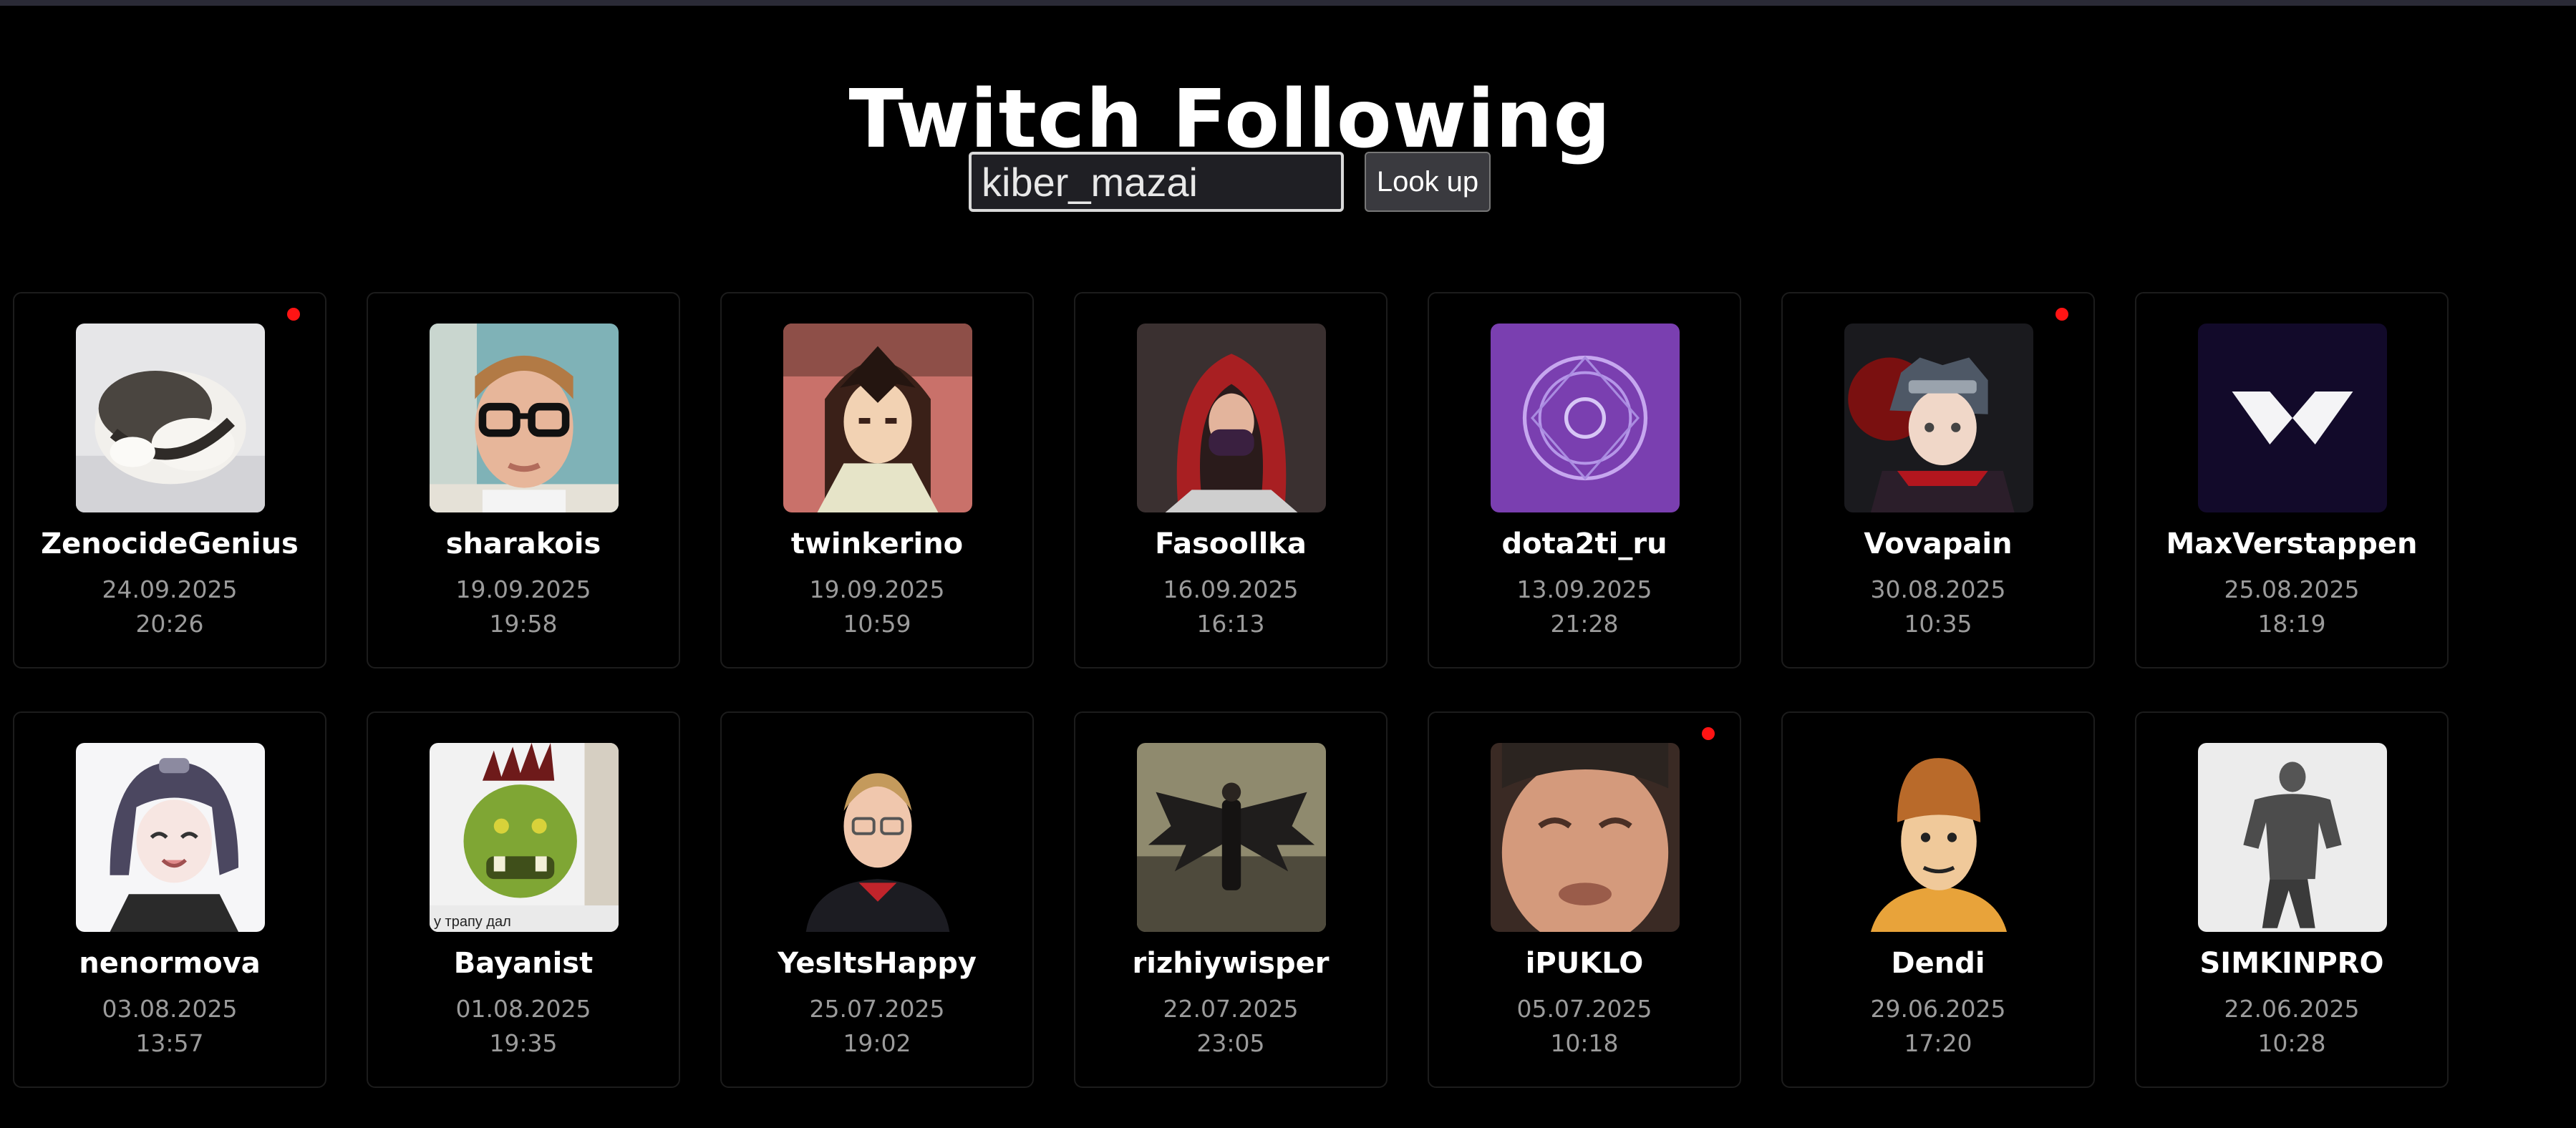  What do you see at coordinates (1584, 589) in the screenshot?
I see `follow-date: 13.09.2025` at bounding box center [1584, 589].